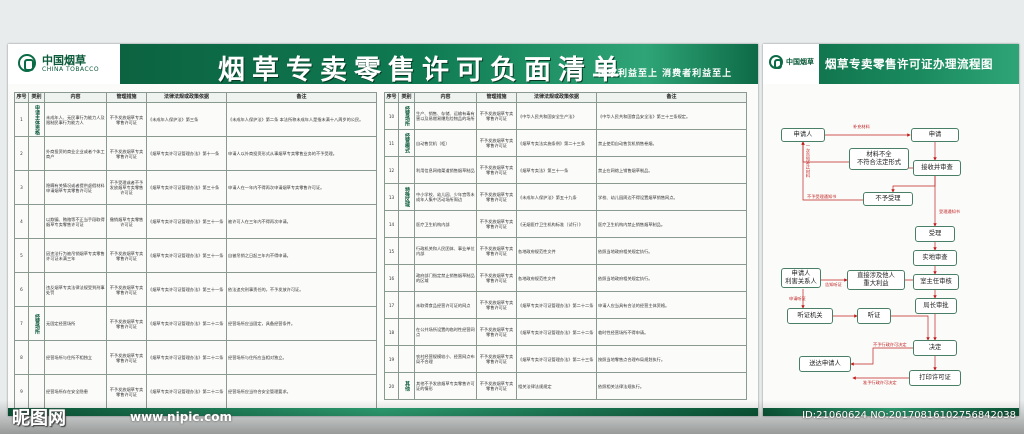 The image size is (1024, 434). Describe the element at coordinates (445, 278) in the screenshot. I see `table-cell-content: 政府部门指定禁止销售烟草制品的区域` at that location.